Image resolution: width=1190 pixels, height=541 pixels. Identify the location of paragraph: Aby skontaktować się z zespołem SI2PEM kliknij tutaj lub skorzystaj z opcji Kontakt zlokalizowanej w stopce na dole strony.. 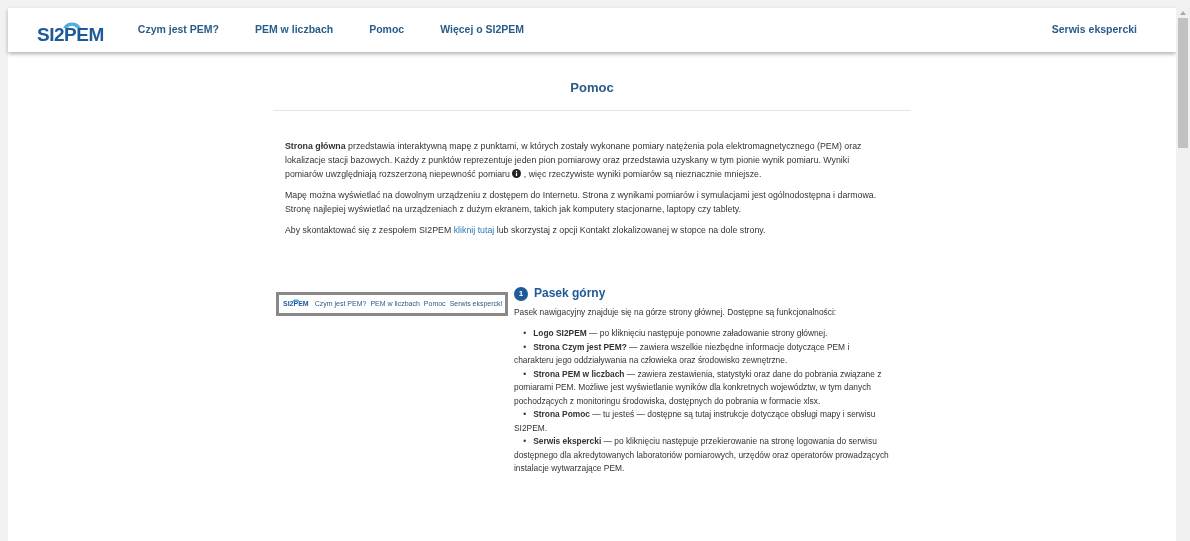
(526, 230).